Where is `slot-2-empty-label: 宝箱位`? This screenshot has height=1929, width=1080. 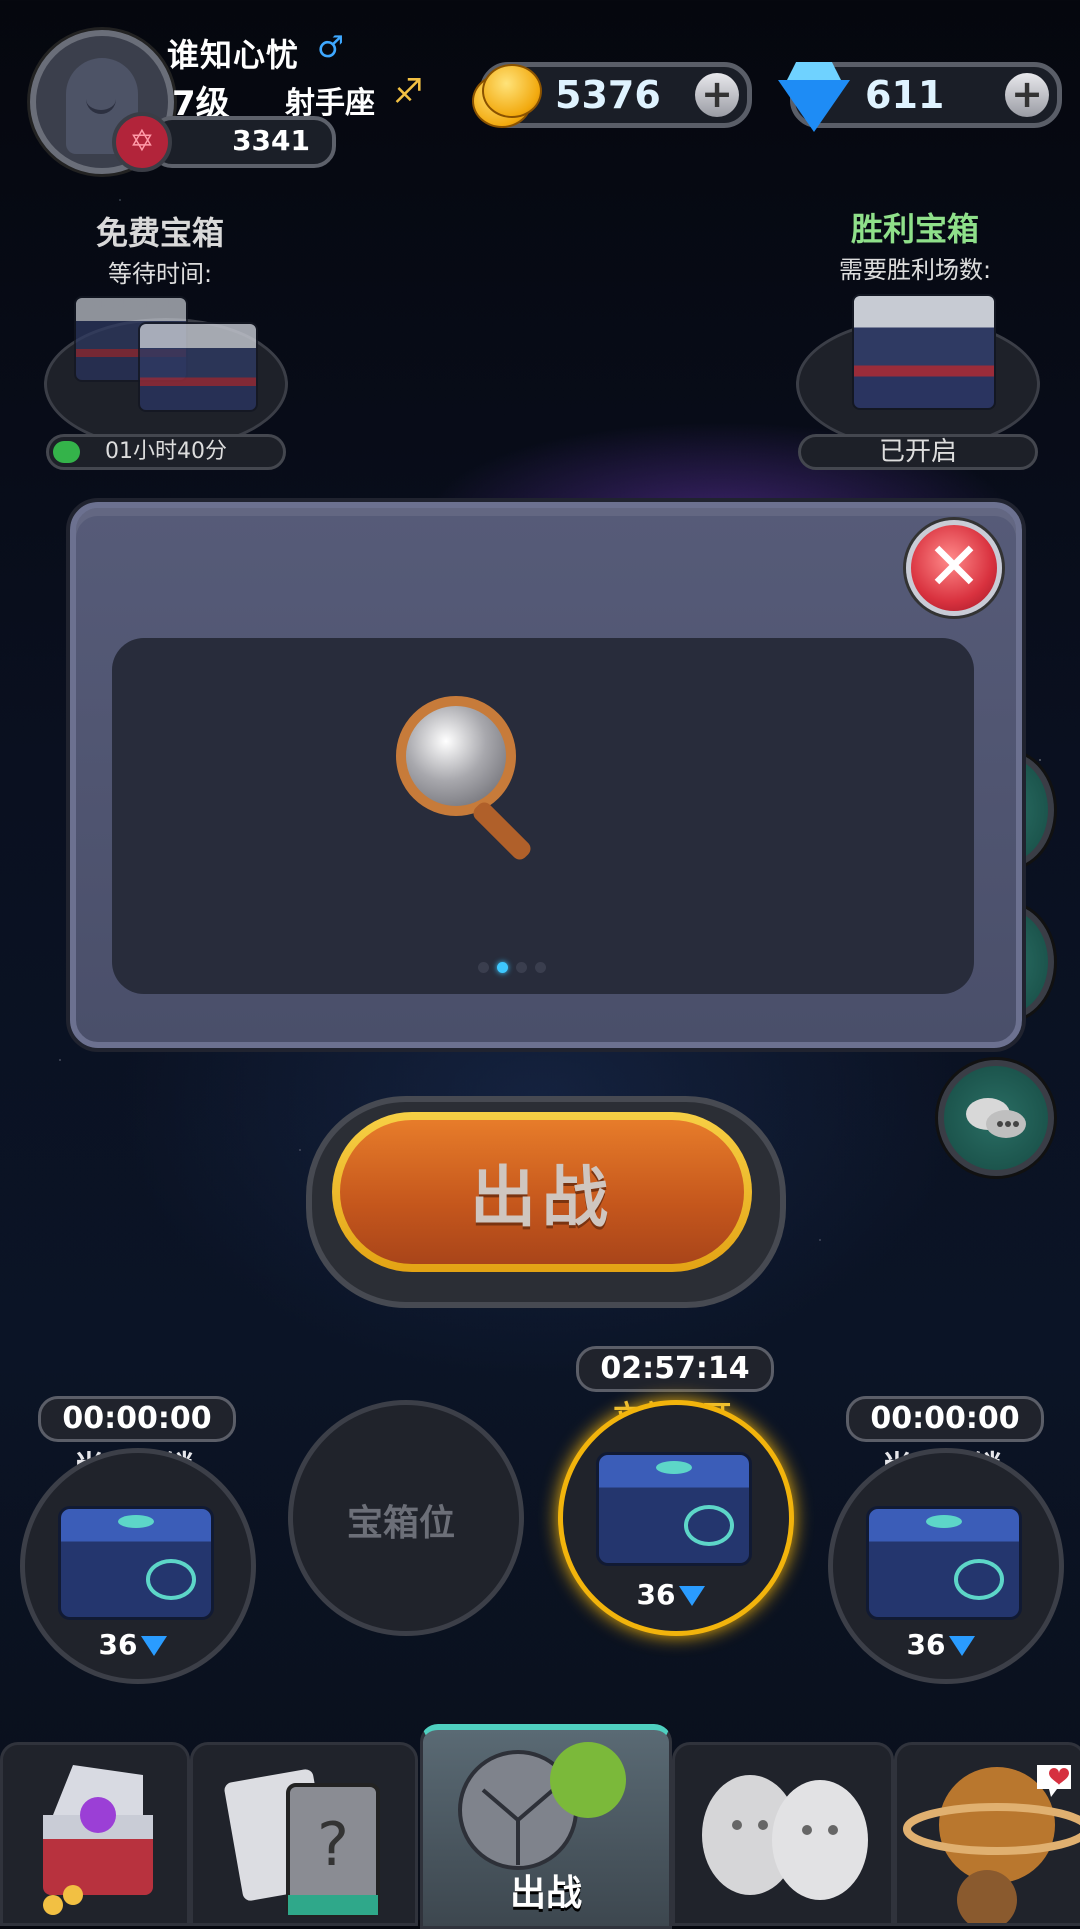 slot-2-empty-label: 宝箱位 is located at coordinates (400, 1523).